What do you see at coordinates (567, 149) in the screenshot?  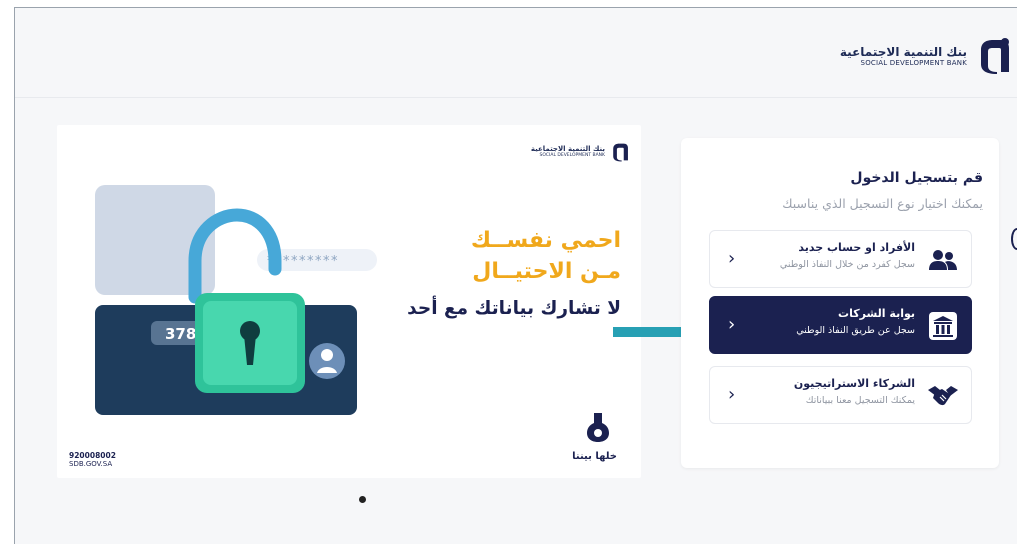 I see `banner-logo-arabic: بنك التنمية الاجتماعية` at bounding box center [567, 149].